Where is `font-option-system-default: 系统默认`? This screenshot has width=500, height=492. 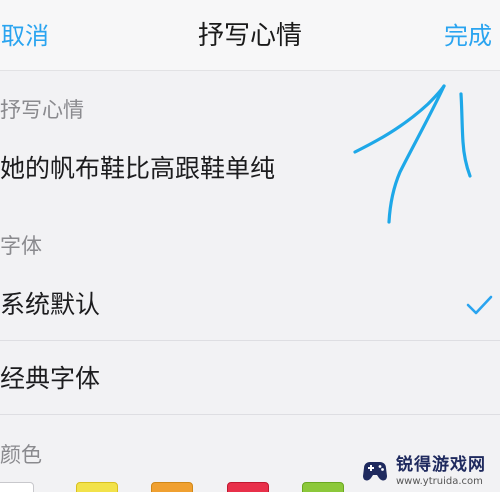
font-option-system-default: 系统默认 is located at coordinates (250, 305).